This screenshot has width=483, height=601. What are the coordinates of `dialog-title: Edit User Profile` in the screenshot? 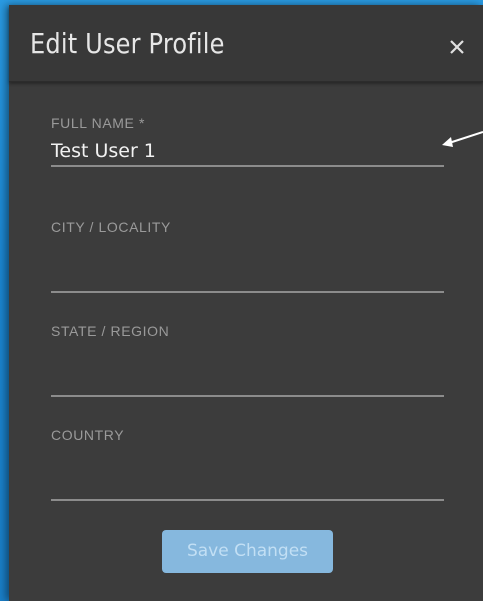 It's located at (127, 43).